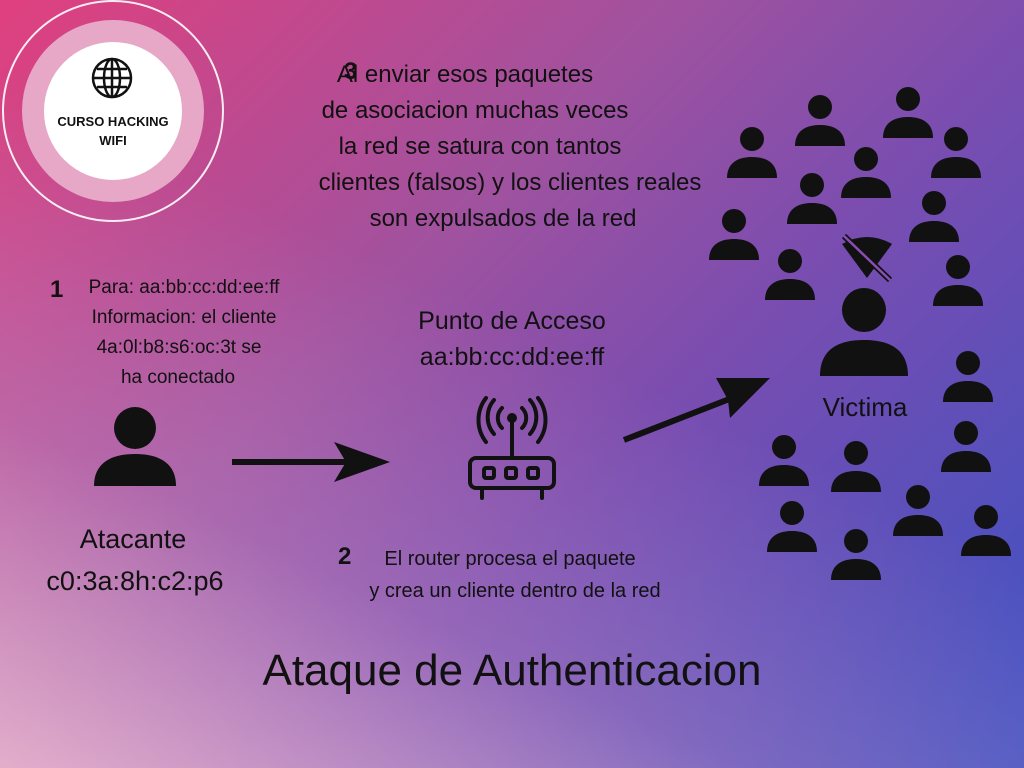 The width and height of the screenshot is (1024, 768). I want to click on access-point-label: Punto de Acceso, so click(512, 321).